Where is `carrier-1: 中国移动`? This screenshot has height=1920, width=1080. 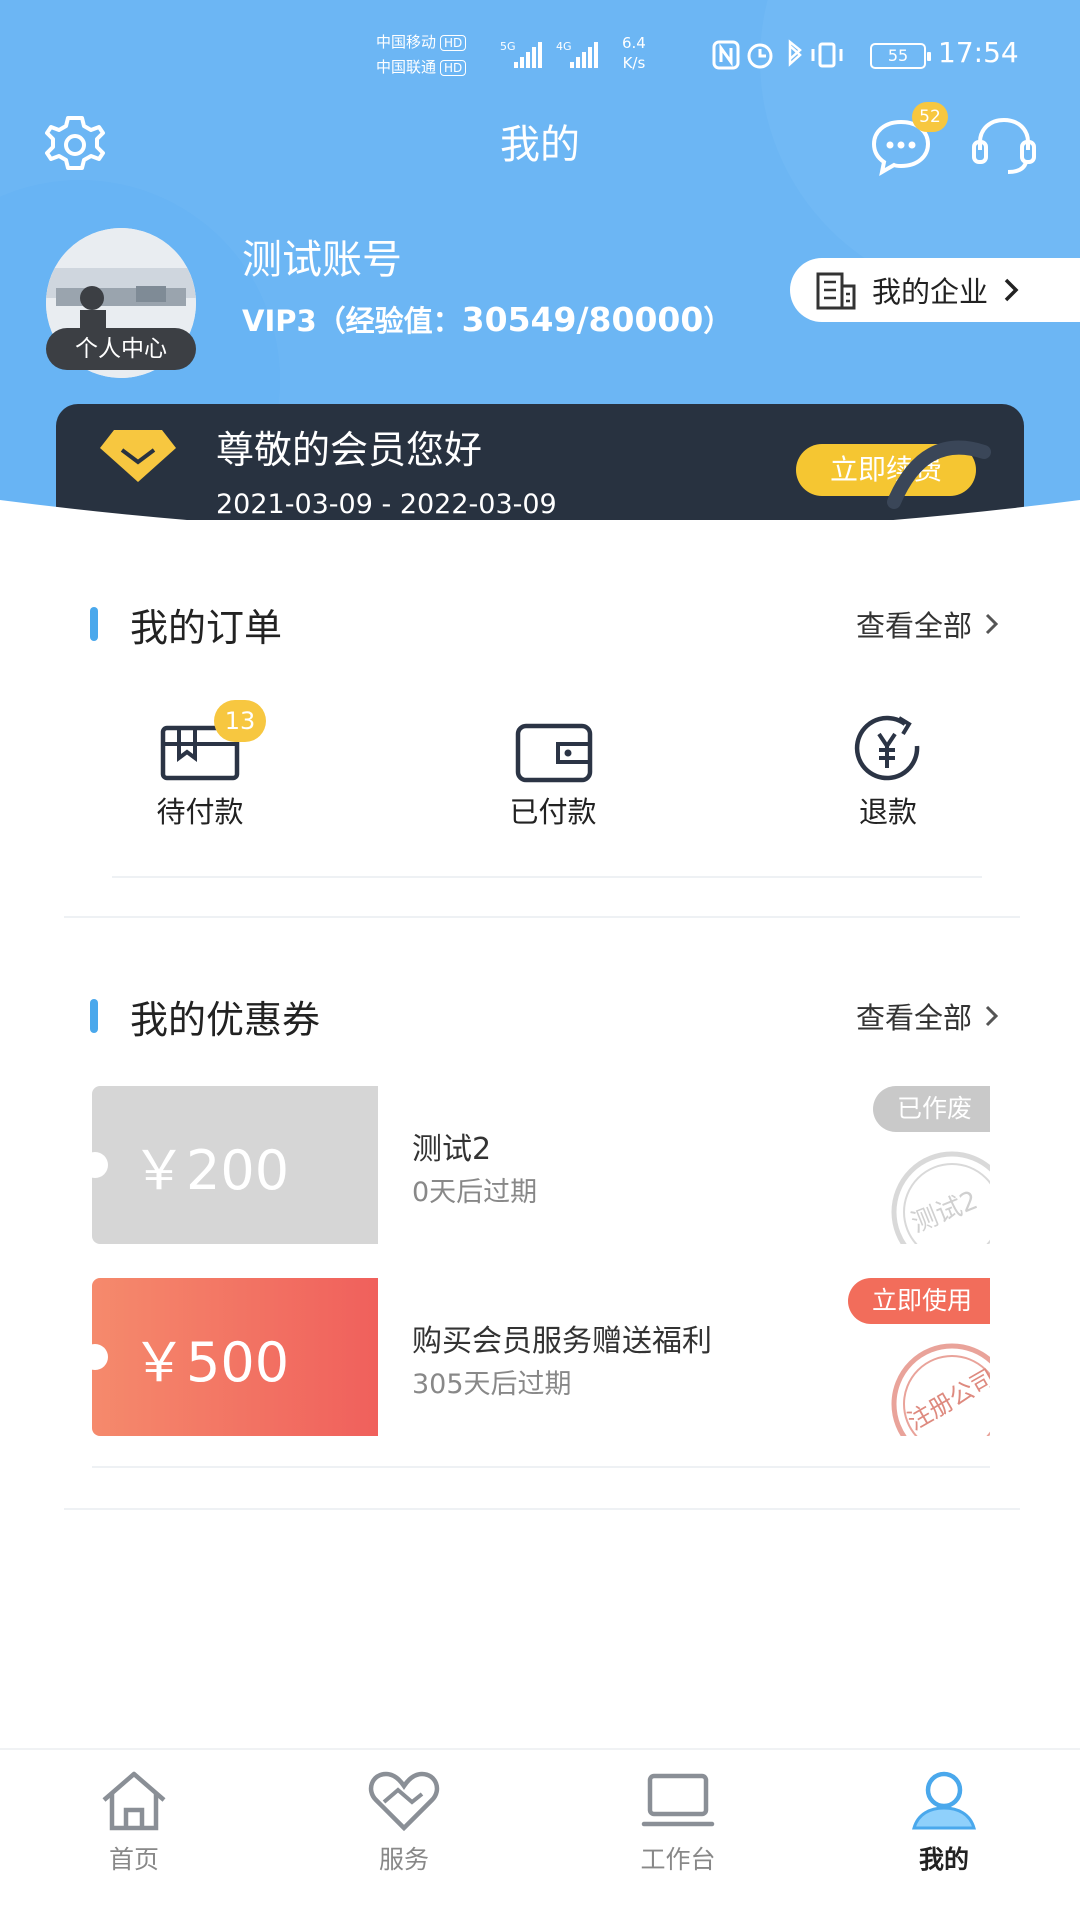 carrier-1: 中国移动 is located at coordinates (406, 42).